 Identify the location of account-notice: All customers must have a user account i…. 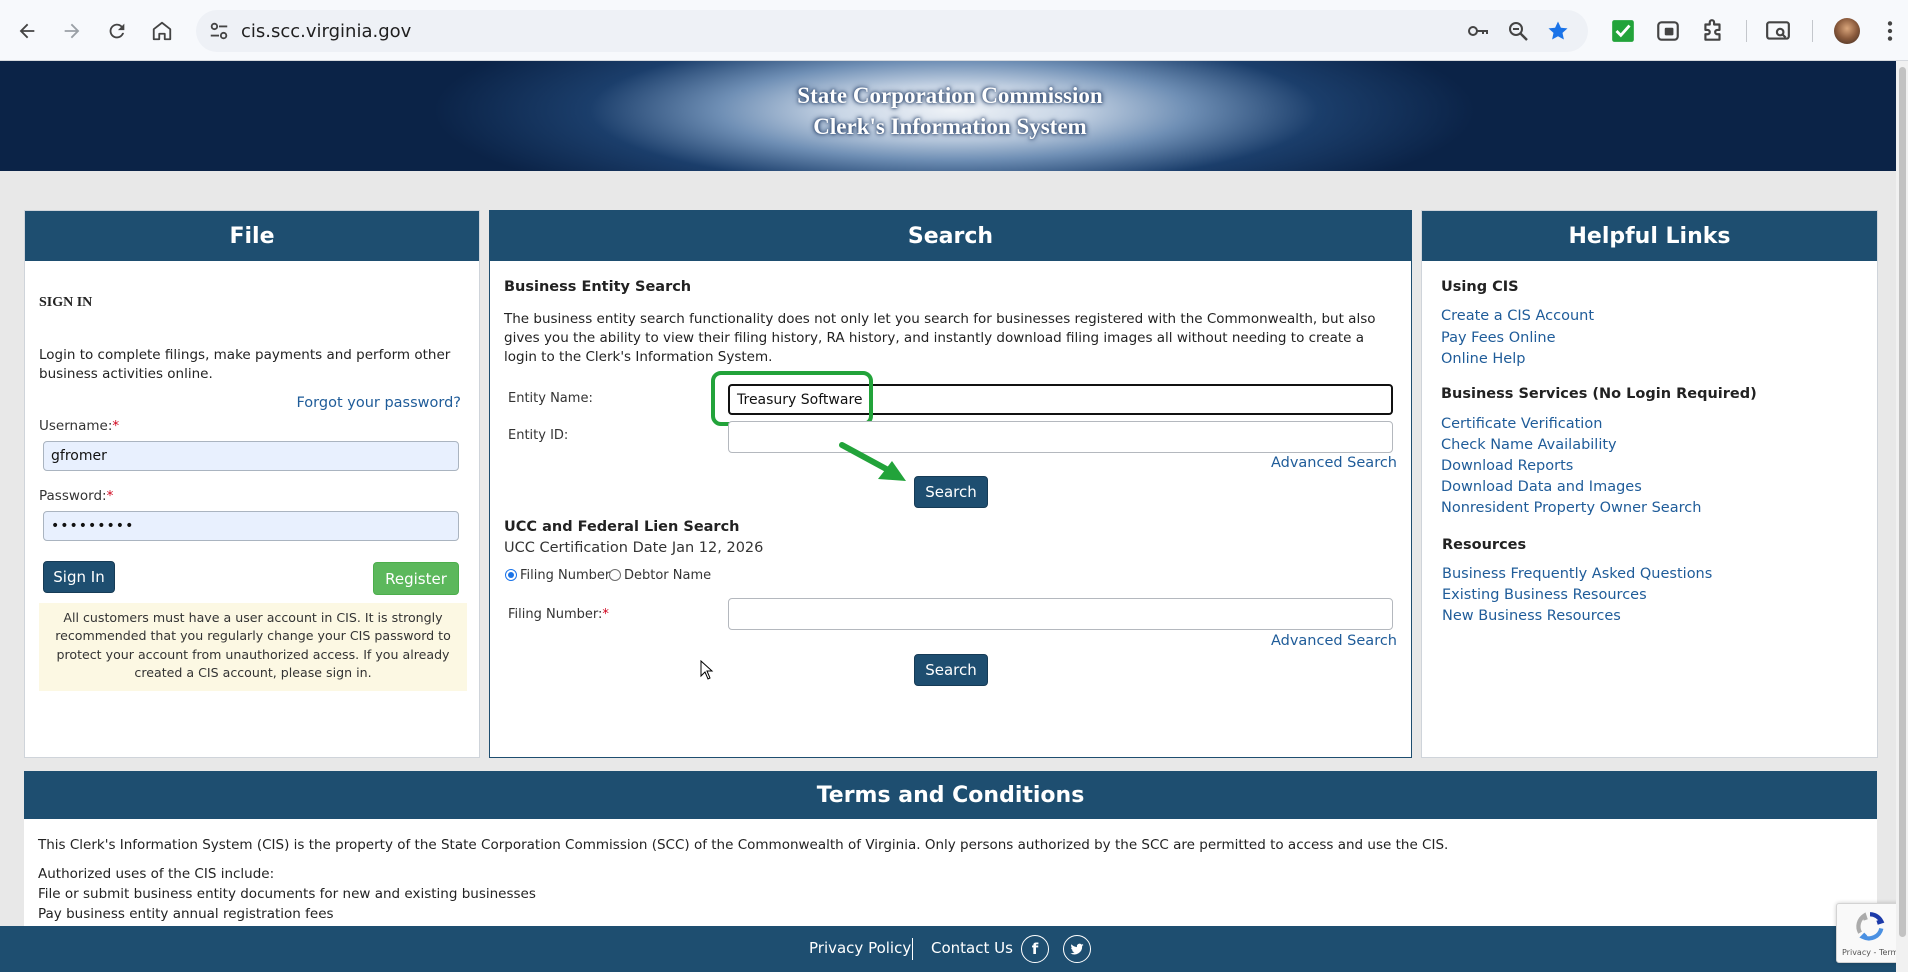
(253, 647).